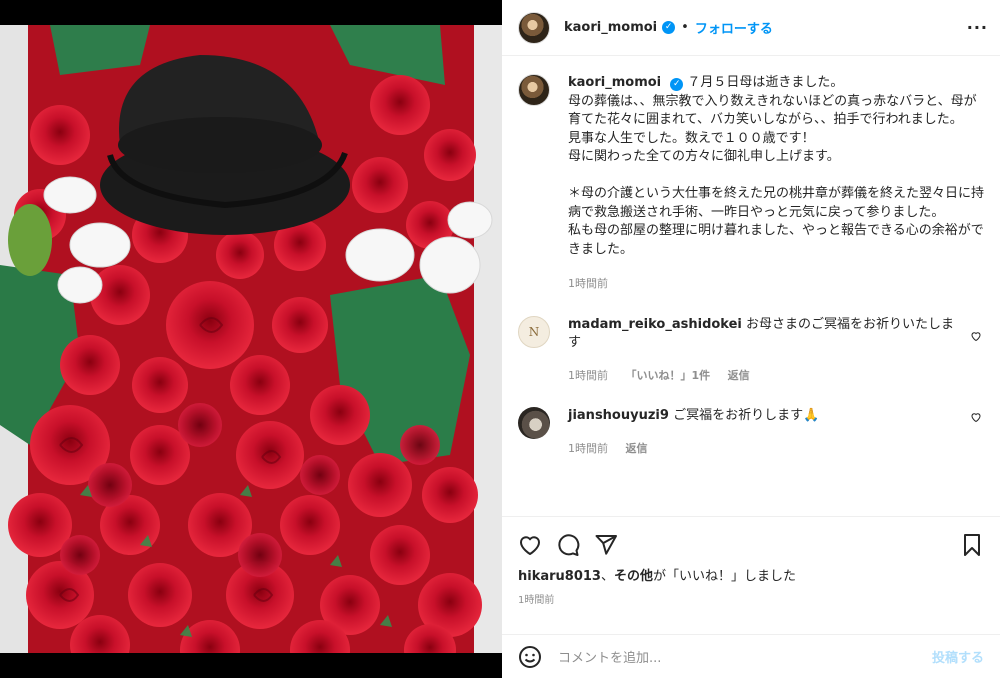 The image size is (1000, 678). I want to click on post-actions: hikaru8013、その他が「いいね！」しました 1時間前, so click(751, 561).